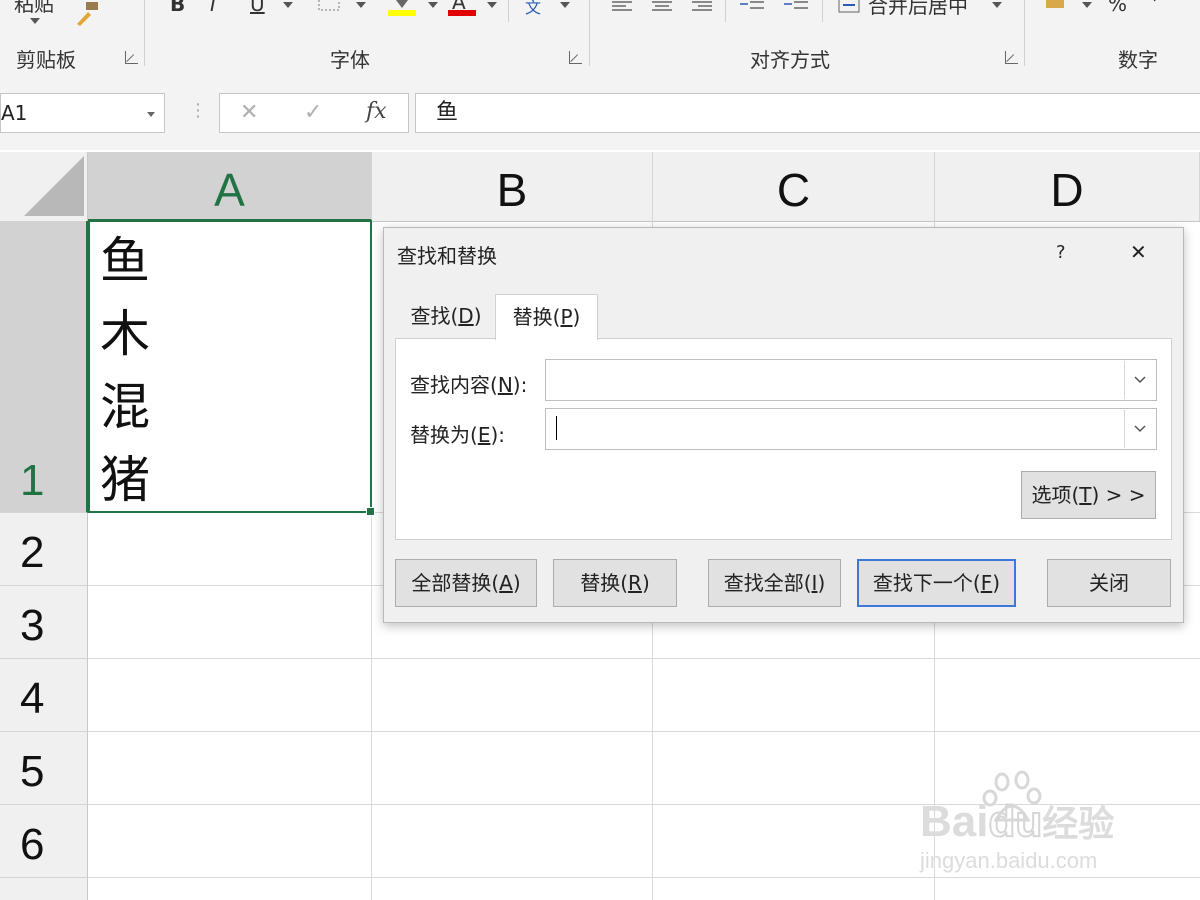 Image resolution: width=1200 pixels, height=900 pixels. I want to click on replace-all-end: ), so click(516, 583).